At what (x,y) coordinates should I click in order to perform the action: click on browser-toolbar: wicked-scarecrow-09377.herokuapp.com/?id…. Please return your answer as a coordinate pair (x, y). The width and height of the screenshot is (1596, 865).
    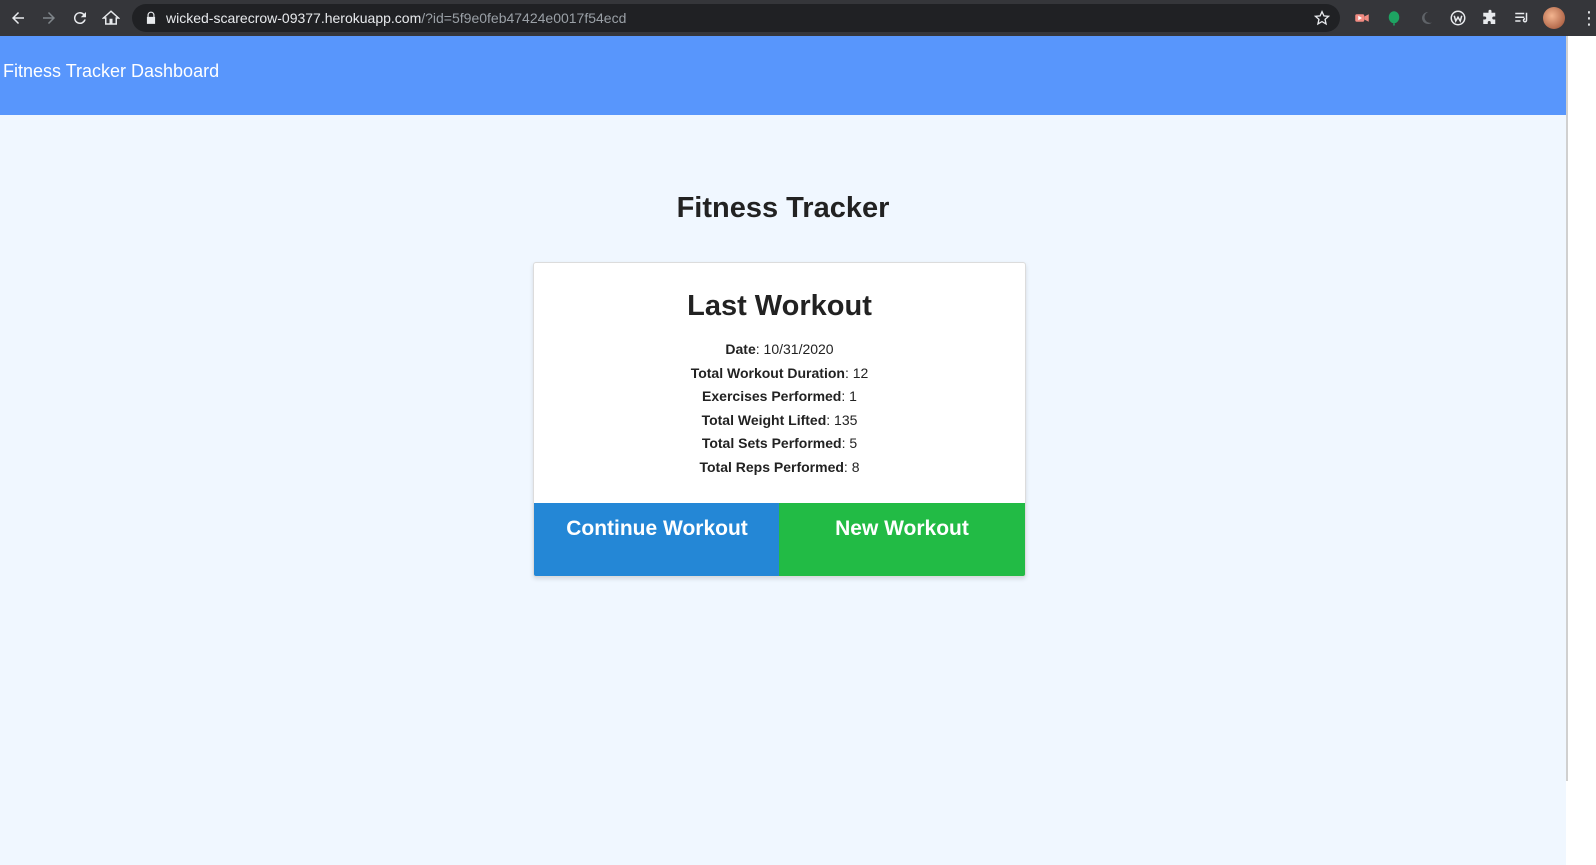
    Looking at the image, I should click on (798, 18).